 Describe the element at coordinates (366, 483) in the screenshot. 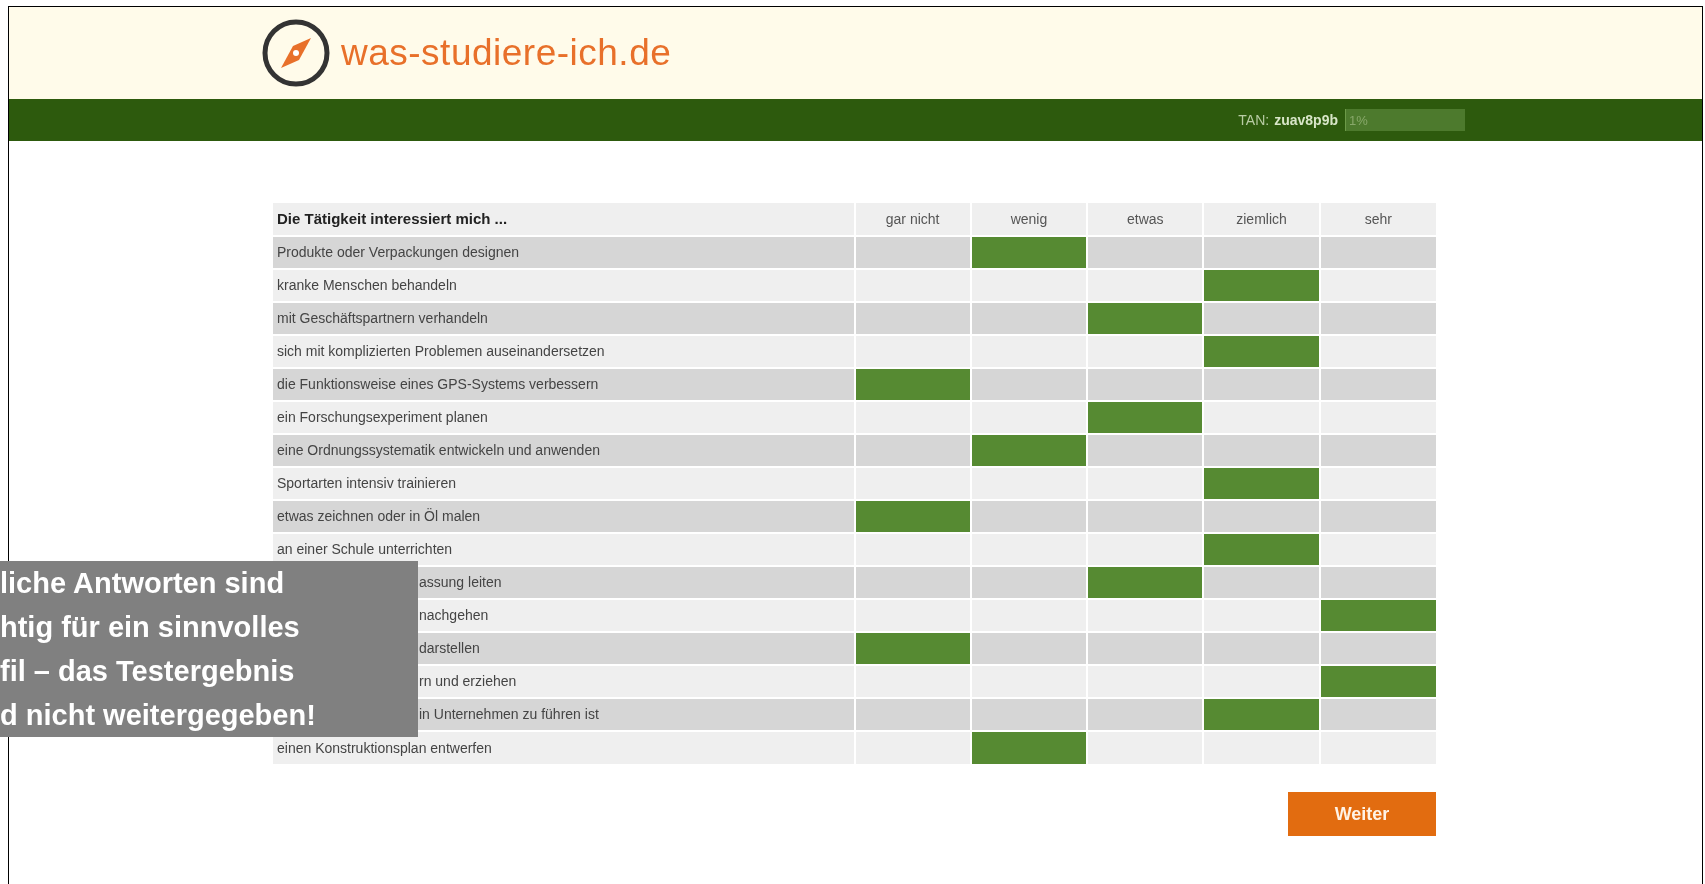

I see `activity-label: Sportarten intensiv trainieren` at that location.